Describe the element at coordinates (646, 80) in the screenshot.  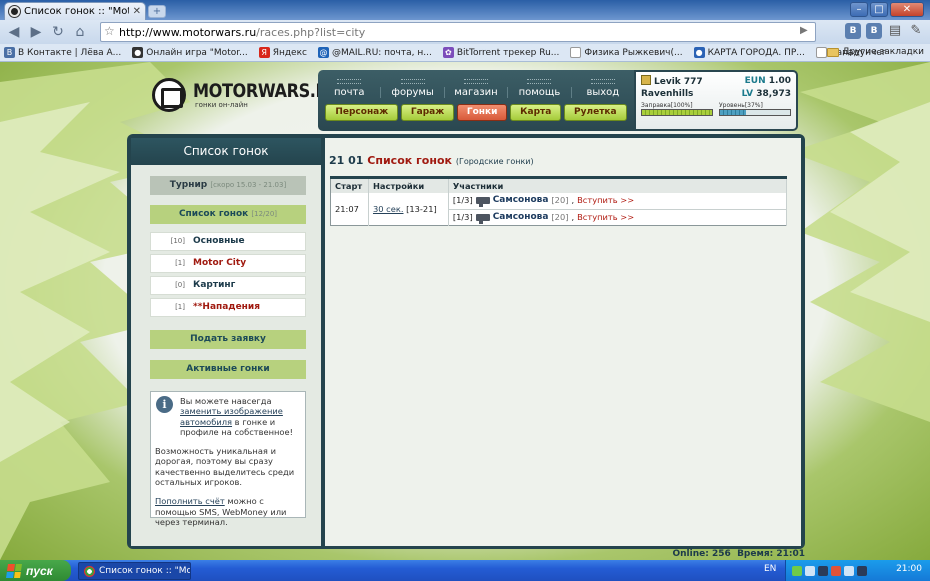
I see `player-avatar-icon` at that location.